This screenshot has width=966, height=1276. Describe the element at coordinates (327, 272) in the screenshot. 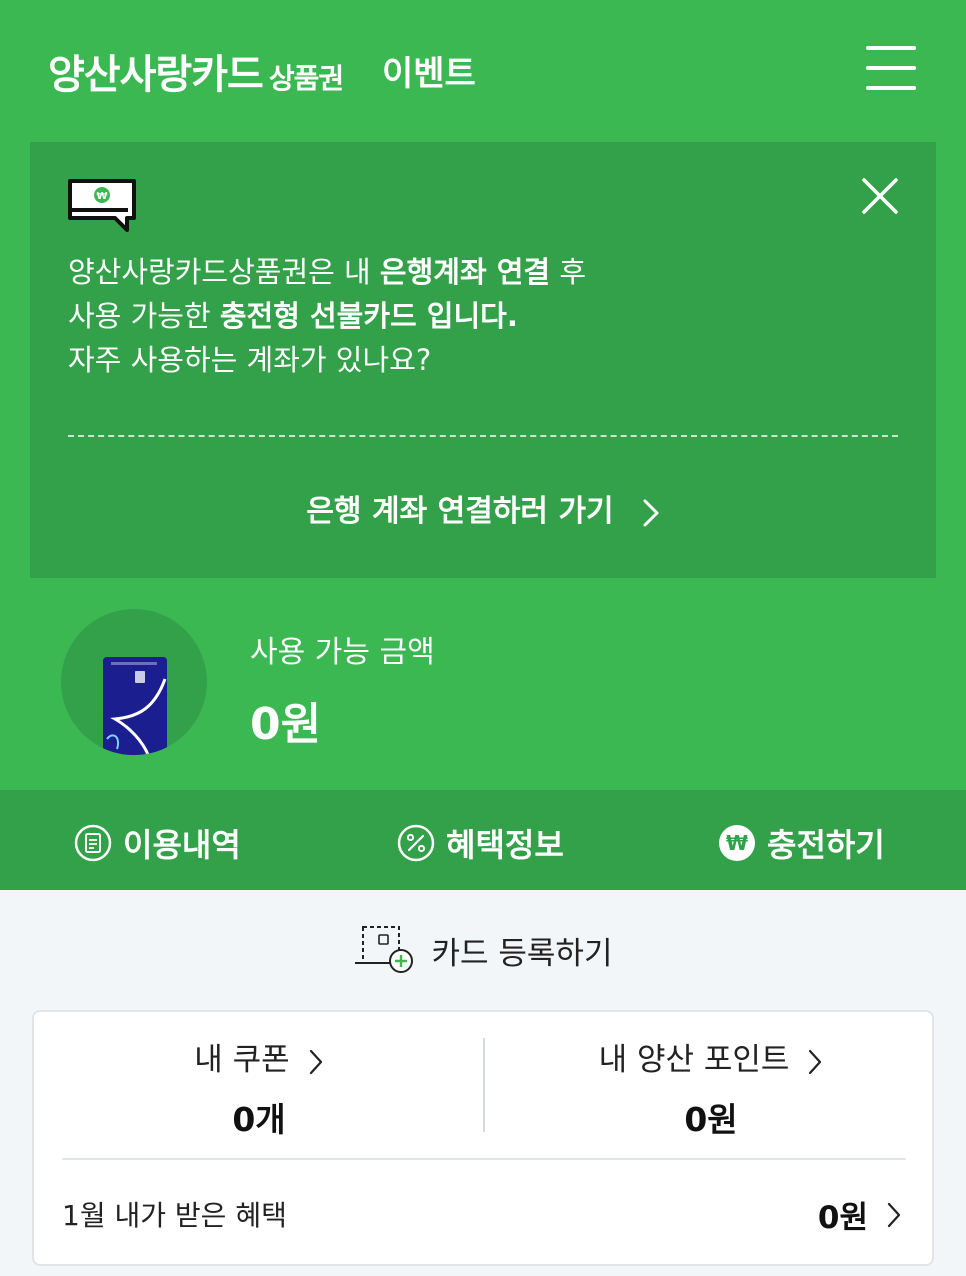

I see `notice-line-1: 양산사랑카드상품권은 내 은행계좌 연결 후` at that location.